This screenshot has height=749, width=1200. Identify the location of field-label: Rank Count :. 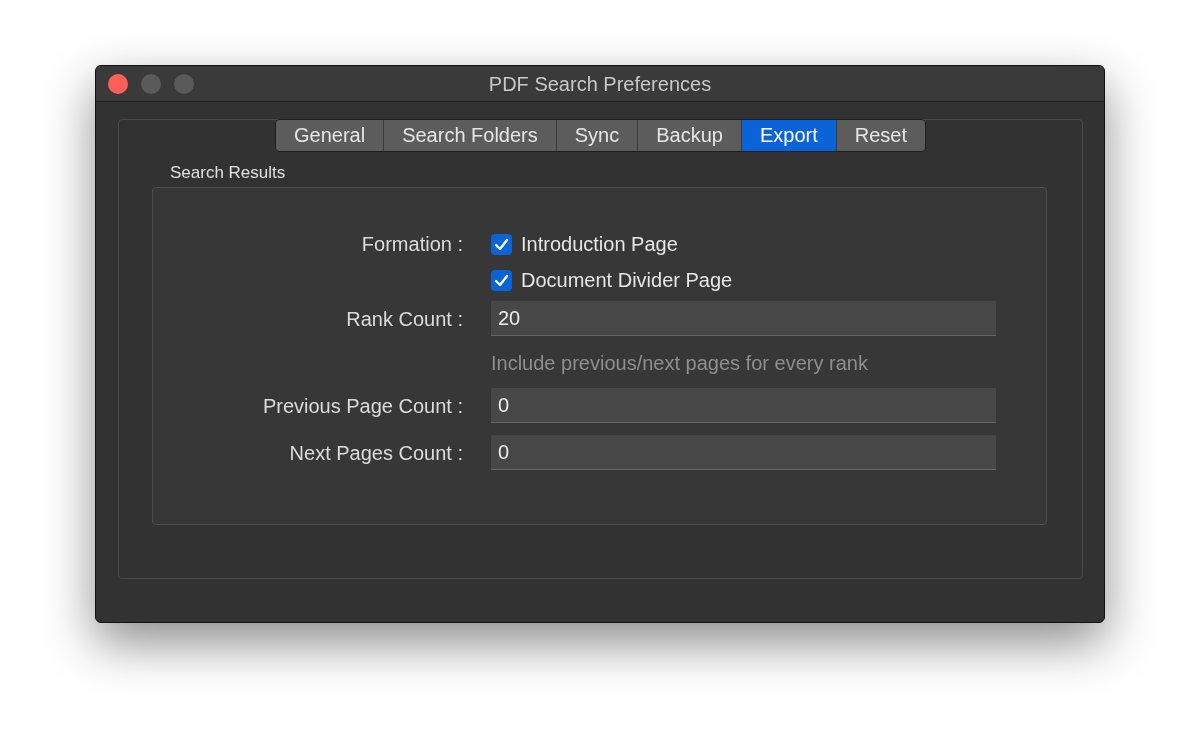
(404, 318).